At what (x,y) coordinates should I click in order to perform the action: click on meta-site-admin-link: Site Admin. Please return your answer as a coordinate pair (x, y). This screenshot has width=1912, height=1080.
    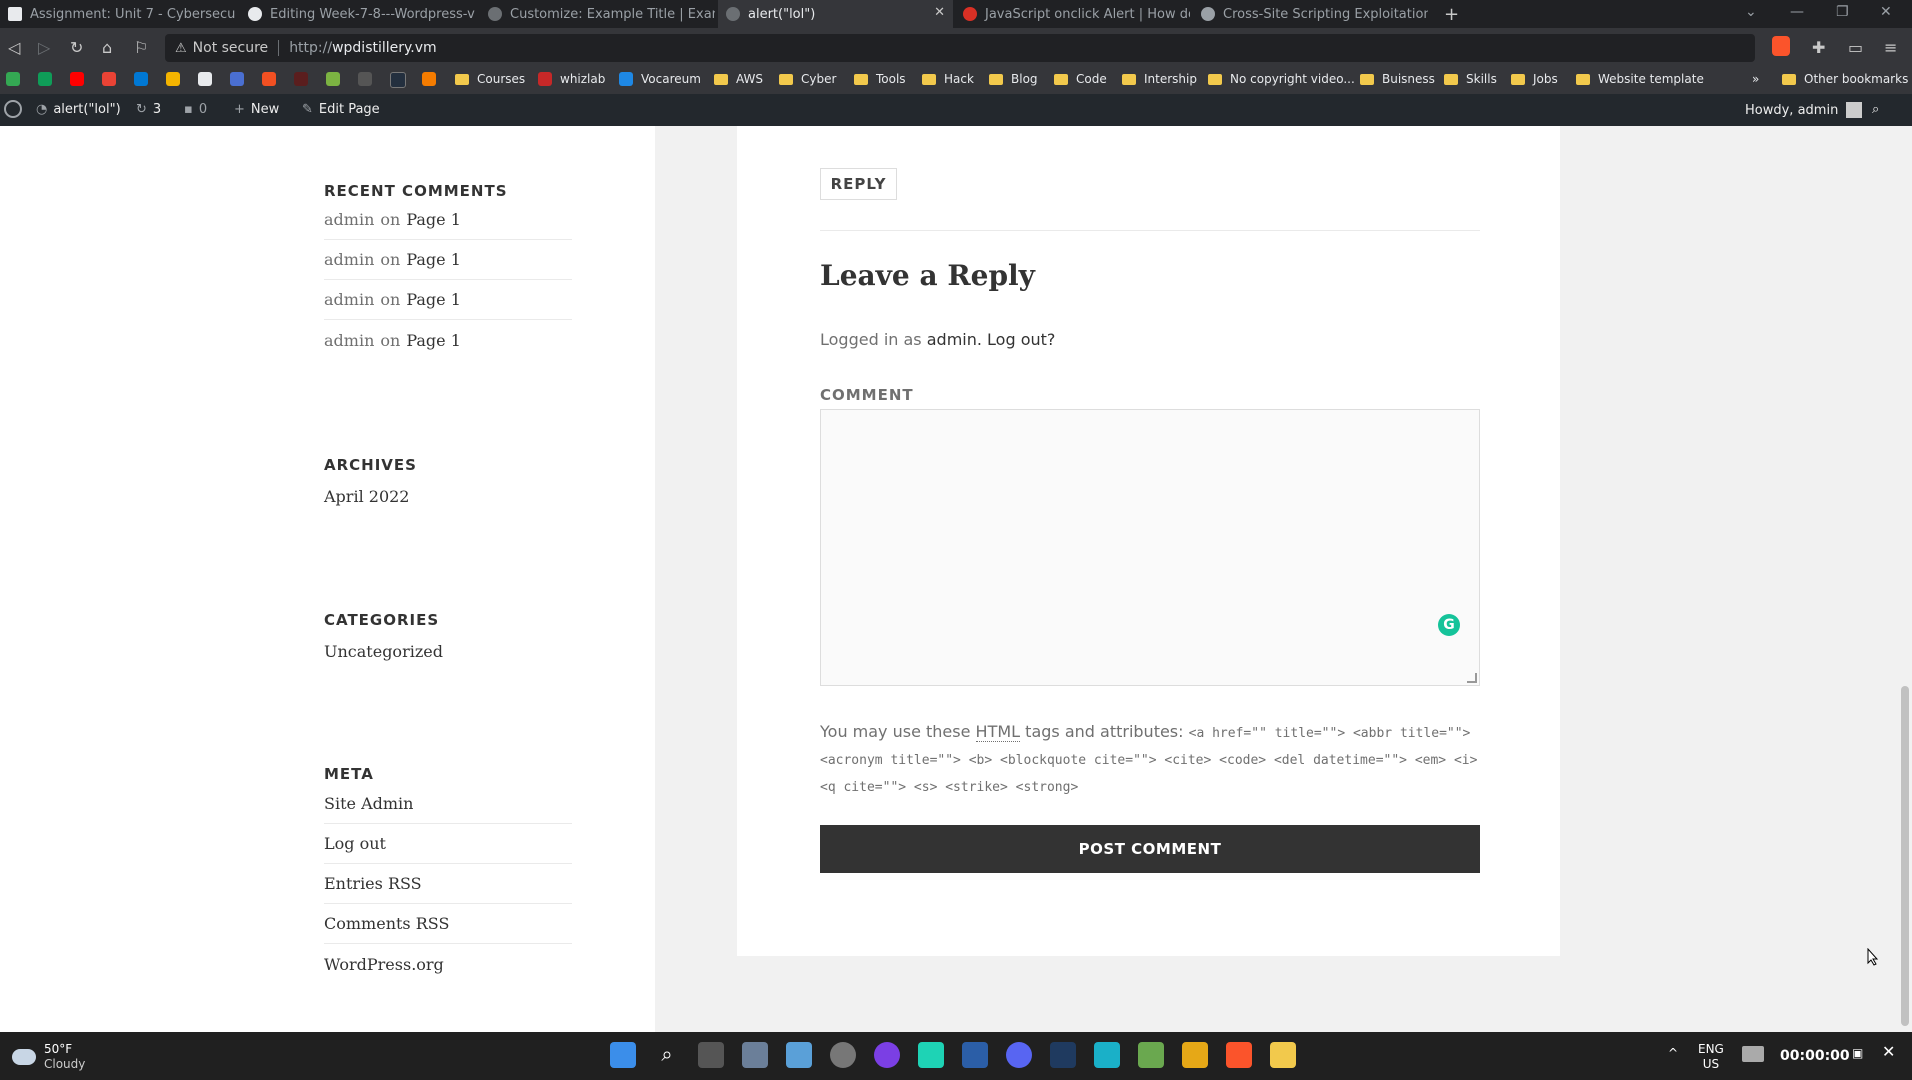
    Looking at the image, I should click on (448, 804).